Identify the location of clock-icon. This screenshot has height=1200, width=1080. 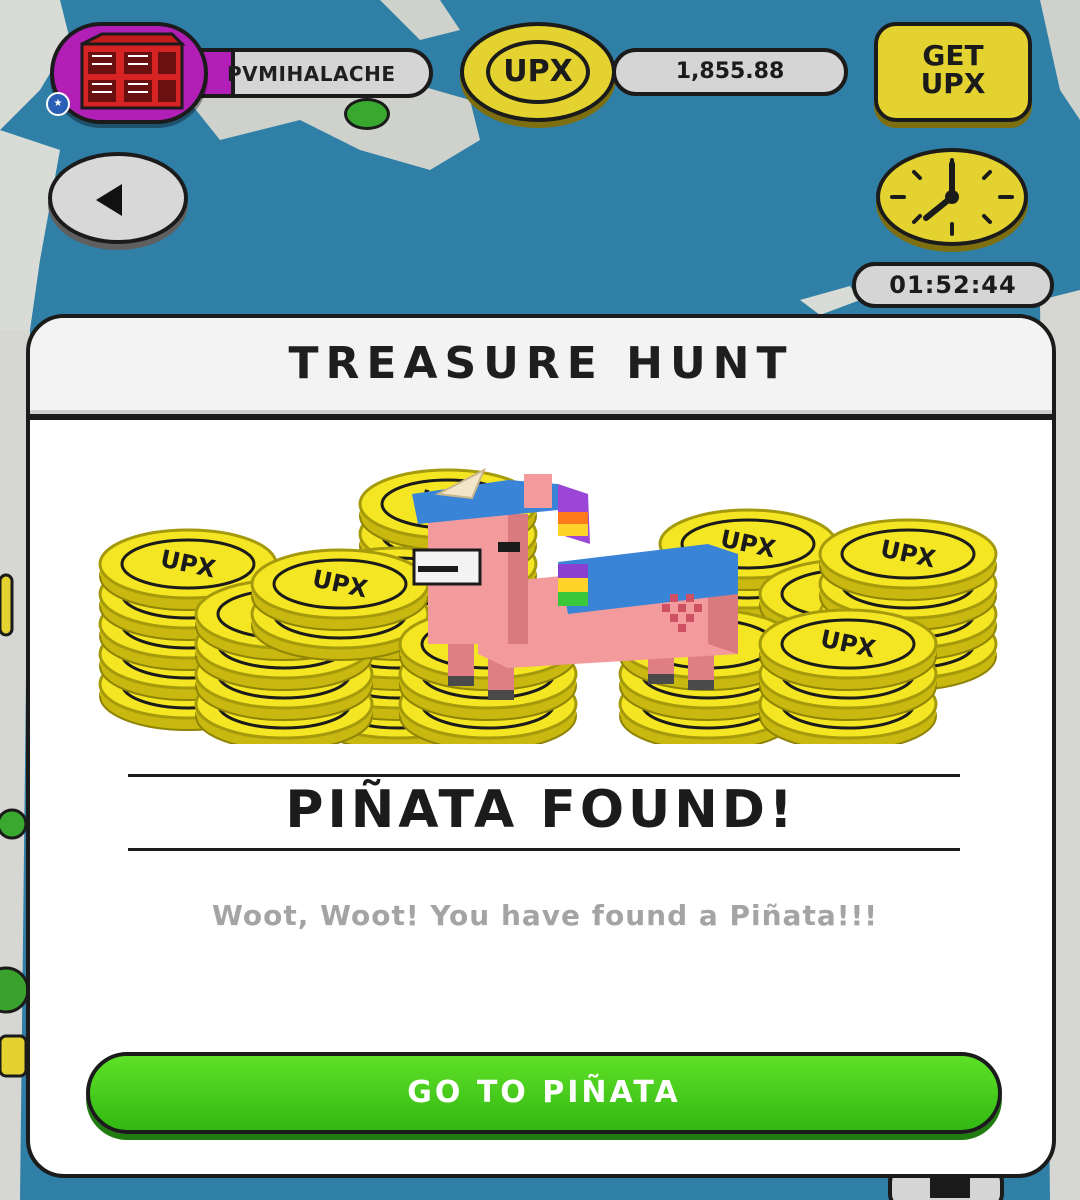
(952, 197).